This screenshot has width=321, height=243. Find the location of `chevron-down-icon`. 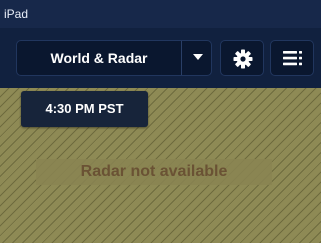

chevron-down-icon is located at coordinates (198, 57).